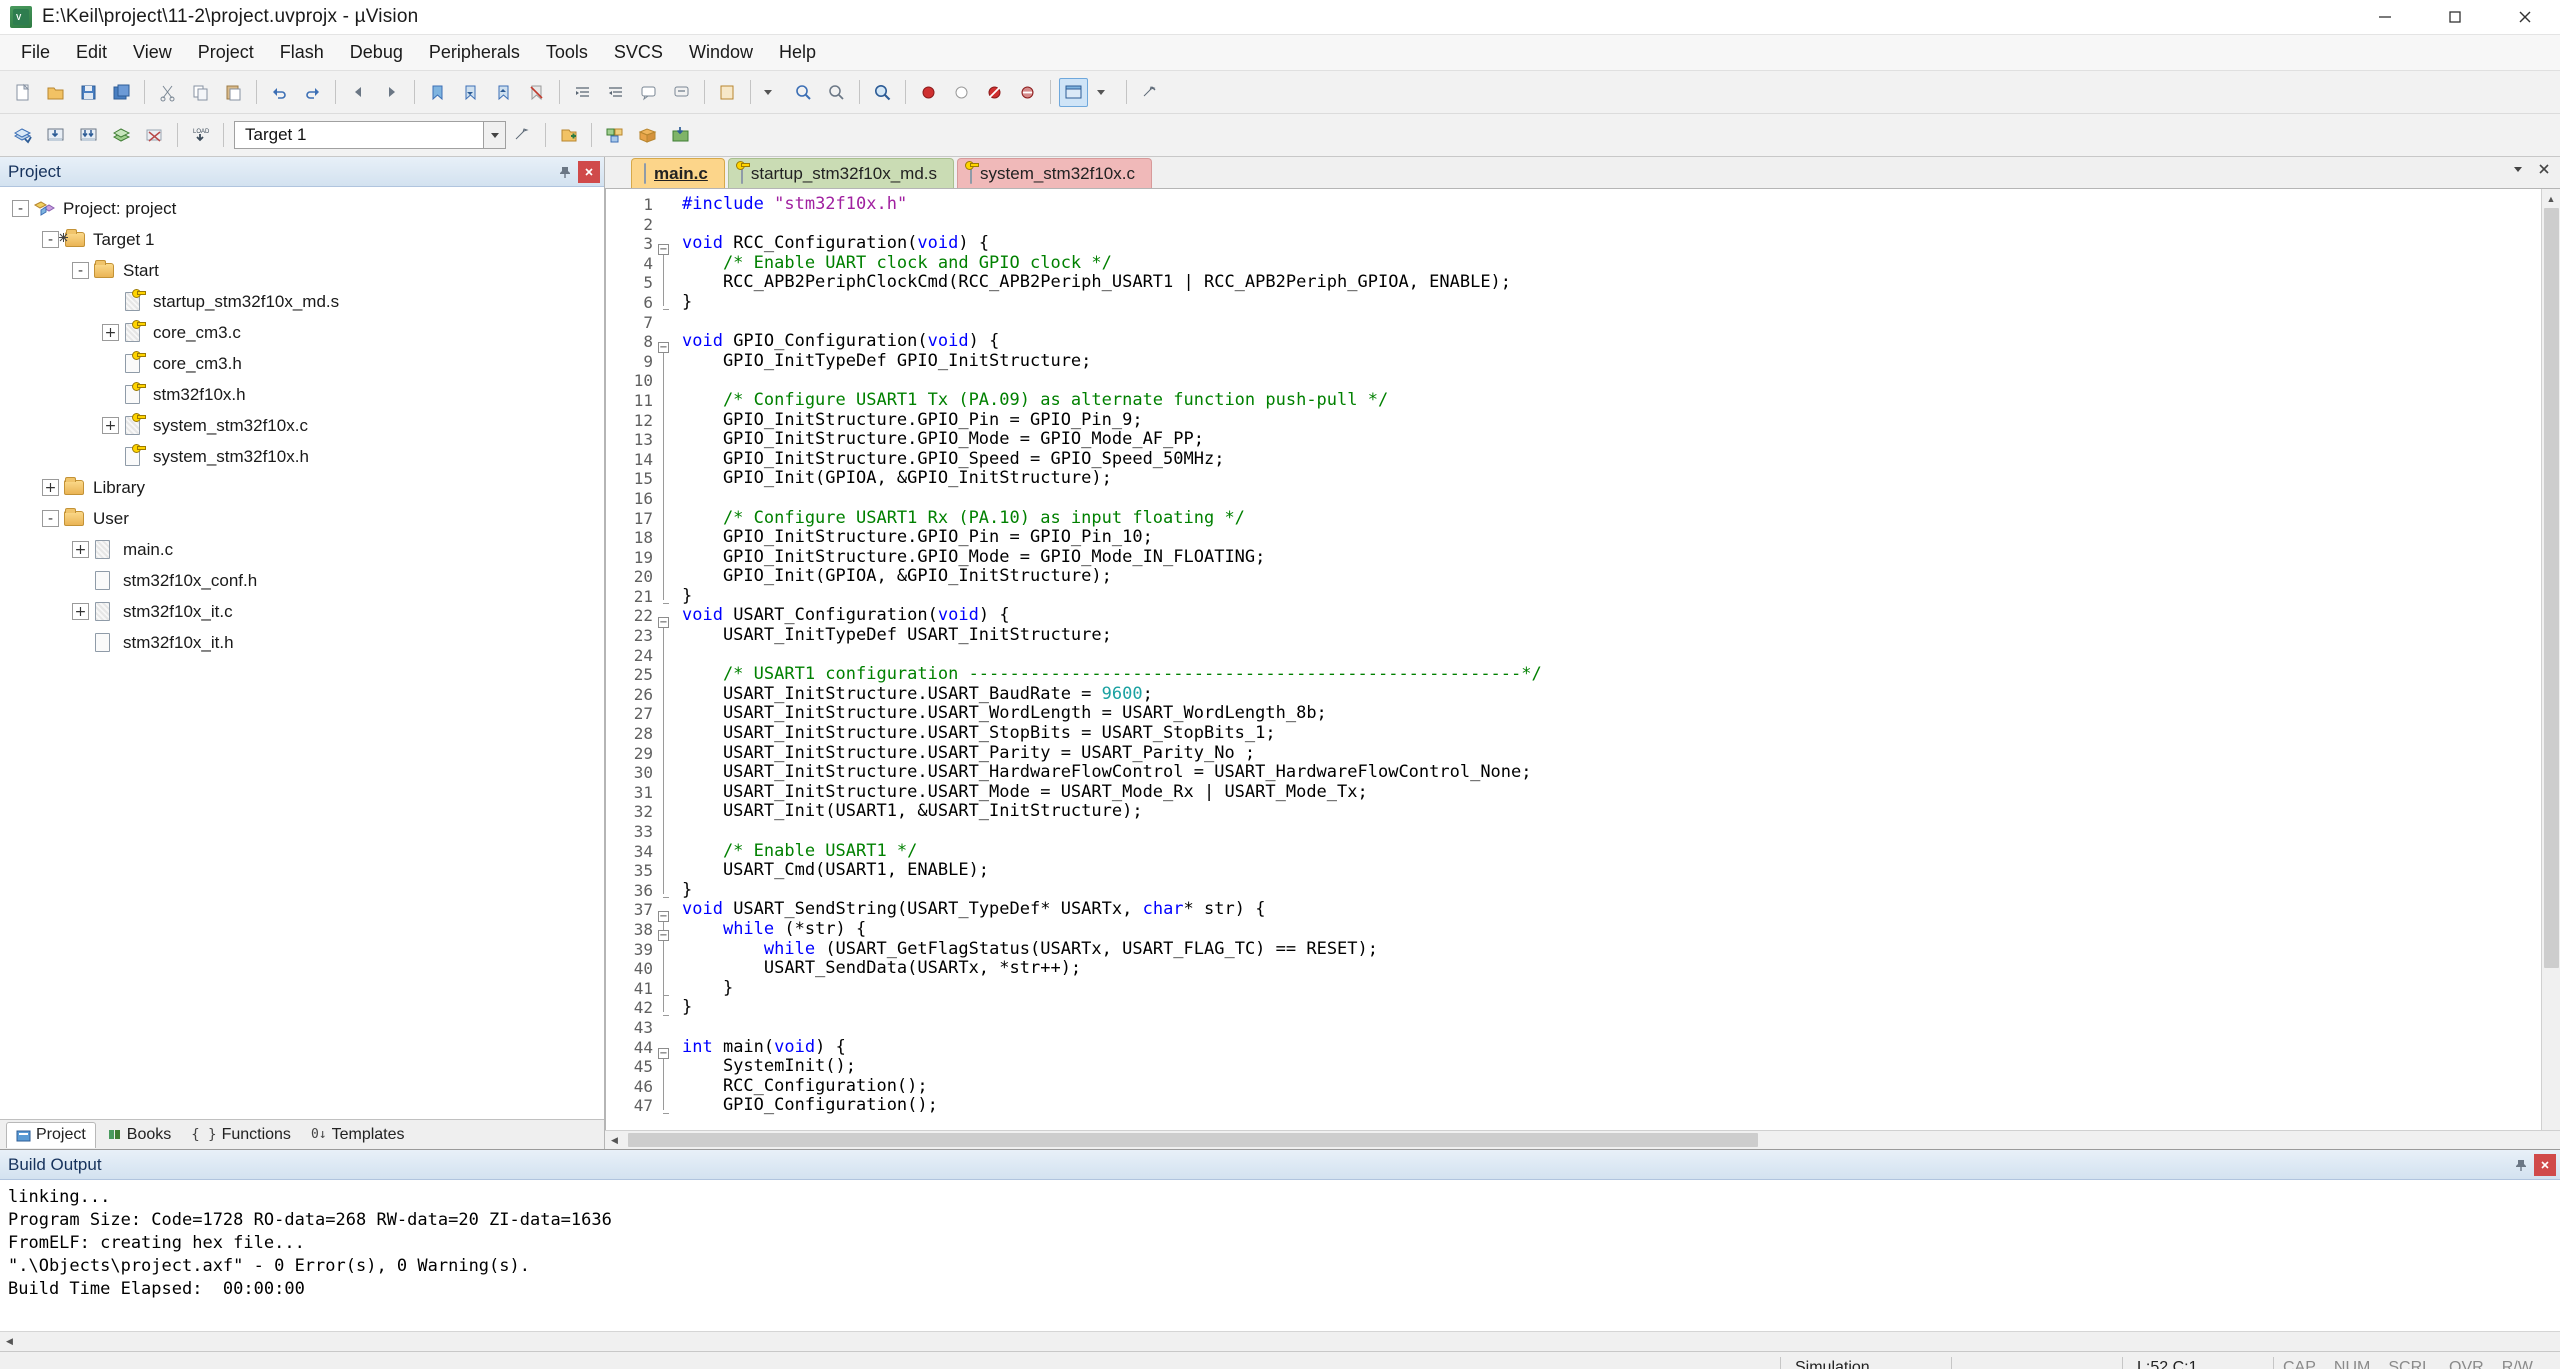 The image size is (2560, 1369). Describe the element at coordinates (2550, 198) in the screenshot. I see `scroll-up-arrow: ▲` at that location.